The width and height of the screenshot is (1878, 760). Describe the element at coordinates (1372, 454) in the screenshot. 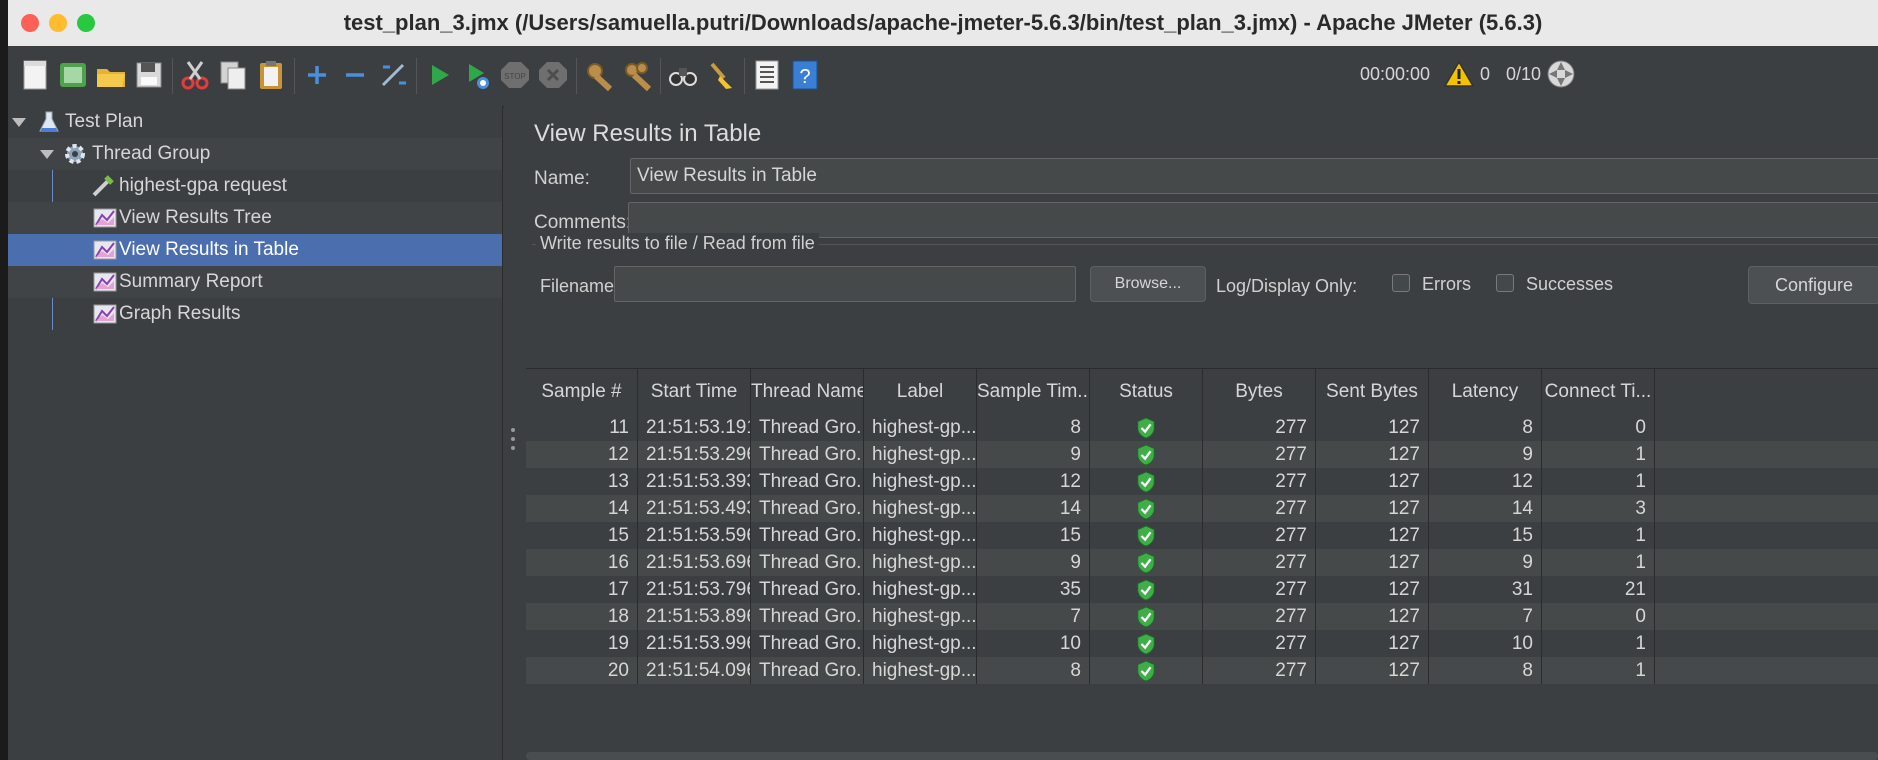

I see `cell-sent-bytes: 127` at that location.